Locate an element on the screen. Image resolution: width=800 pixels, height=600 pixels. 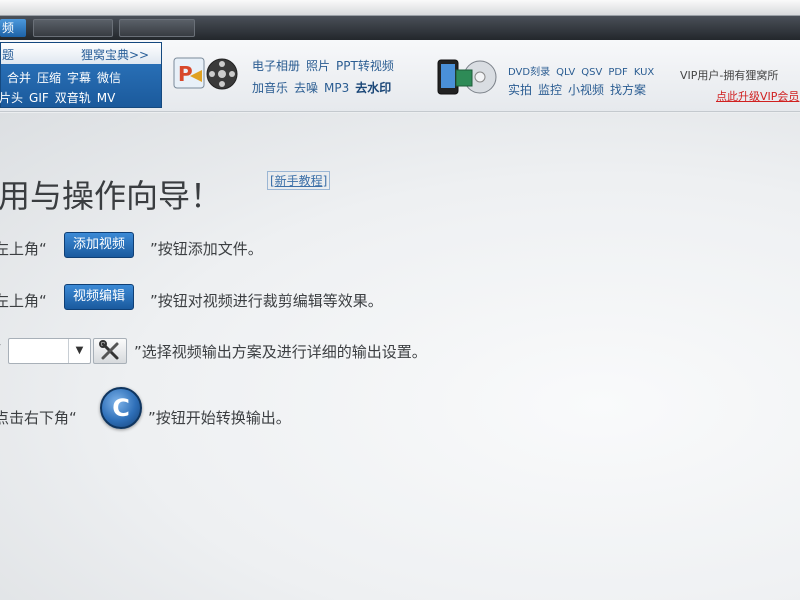
tip-link-dual-audio: 双音轨 is located at coordinates (73, 98).